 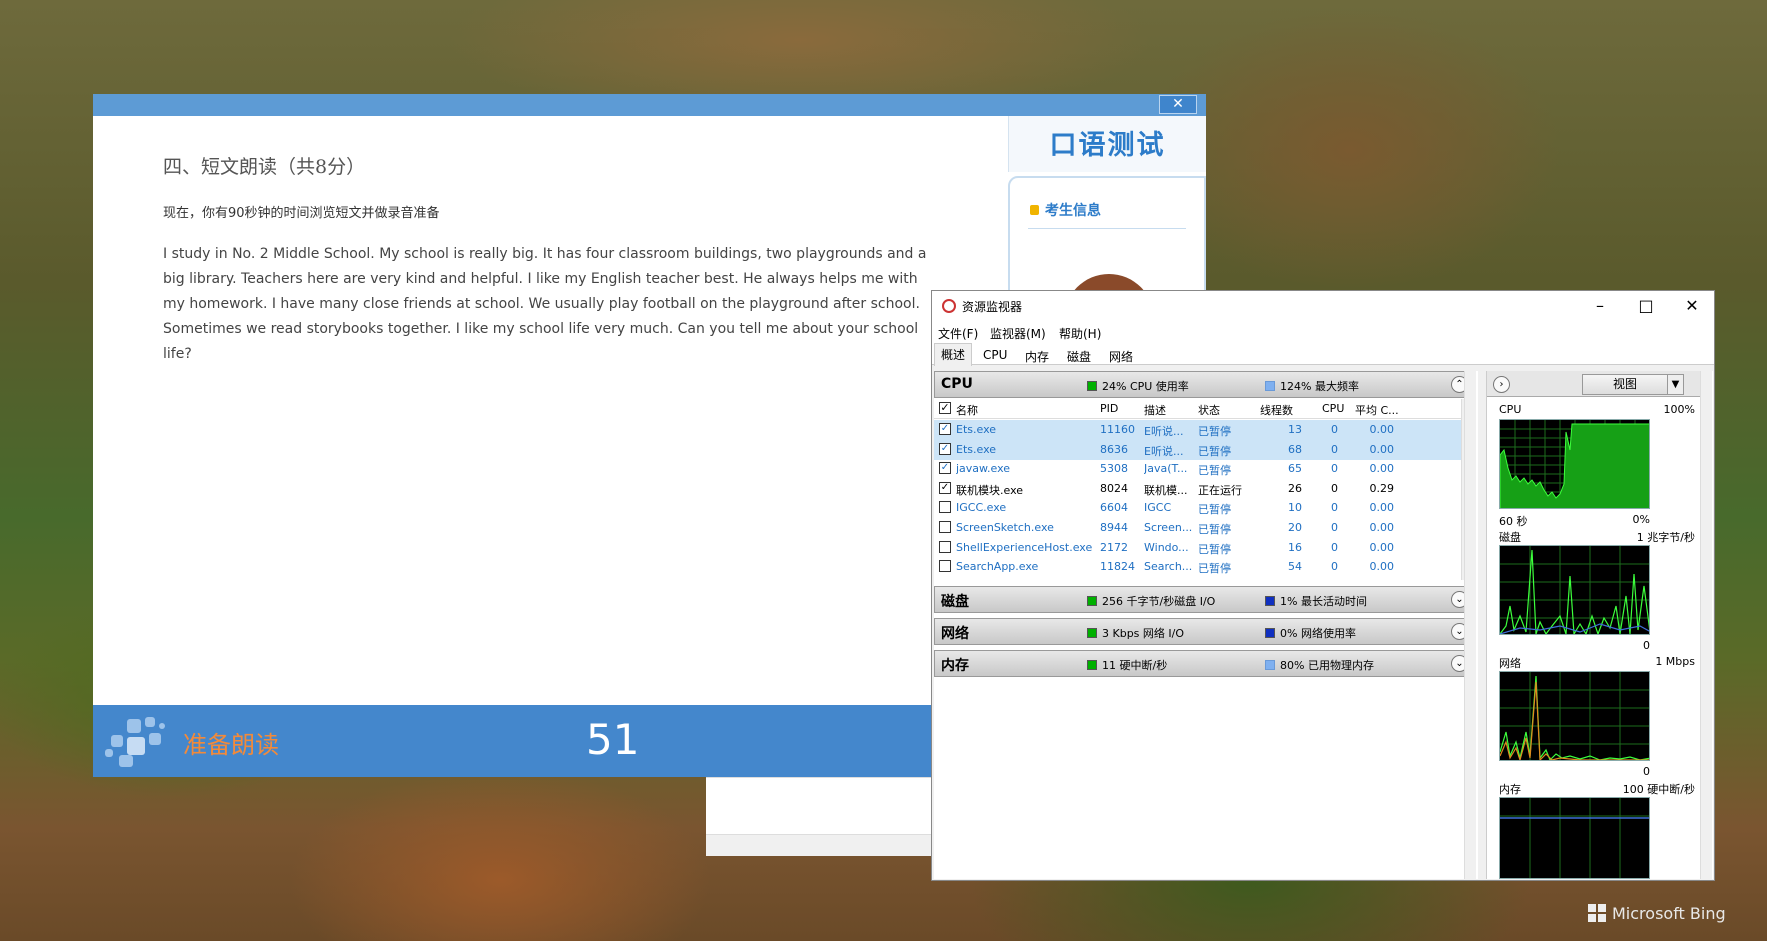 What do you see at coordinates (1333, 408) in the screenshot?
I see `col-cpu: CPU` at bounding box center [1333, 408].